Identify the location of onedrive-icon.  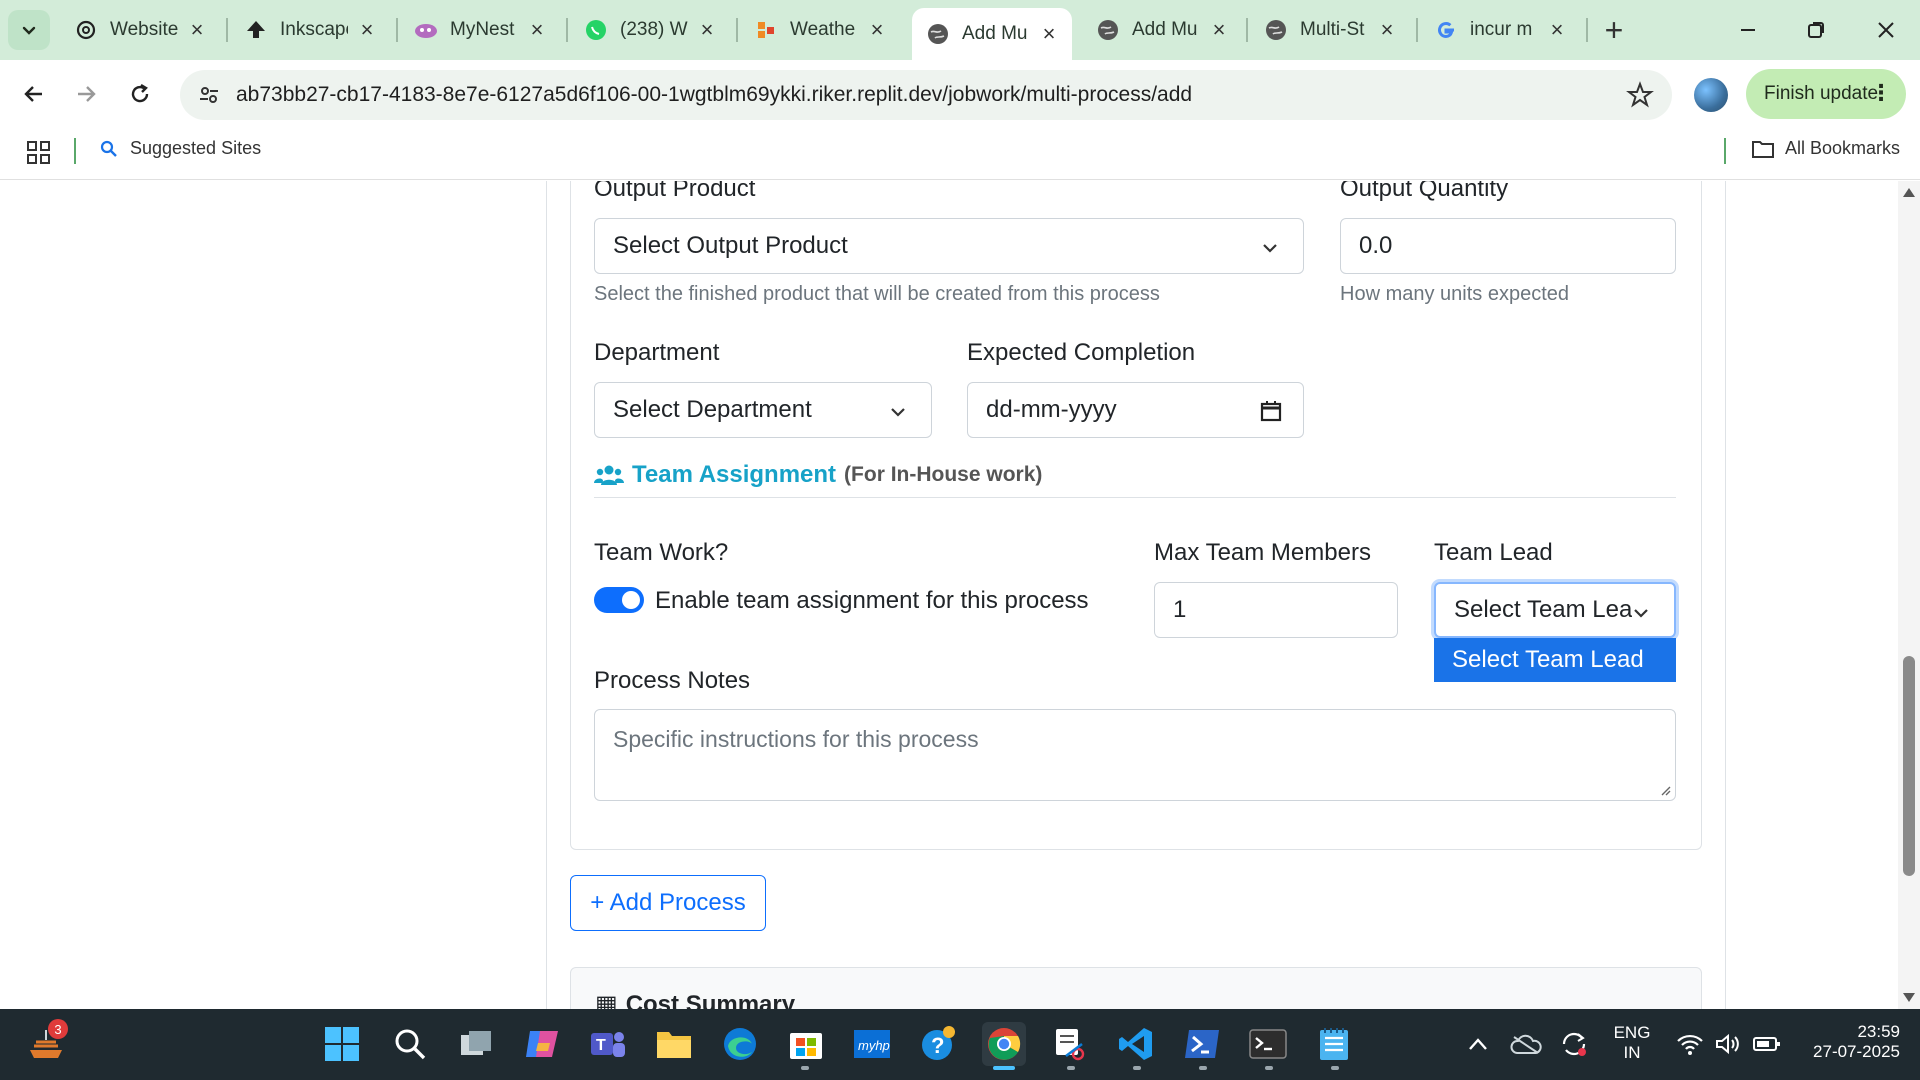
(1526, 1044).